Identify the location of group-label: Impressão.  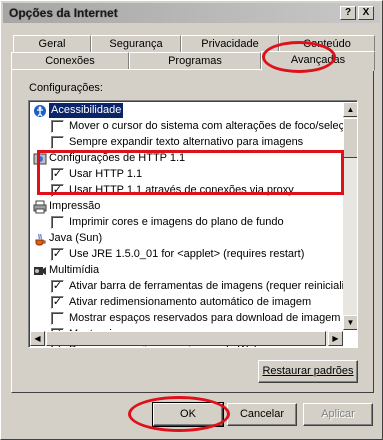
(75, 206).